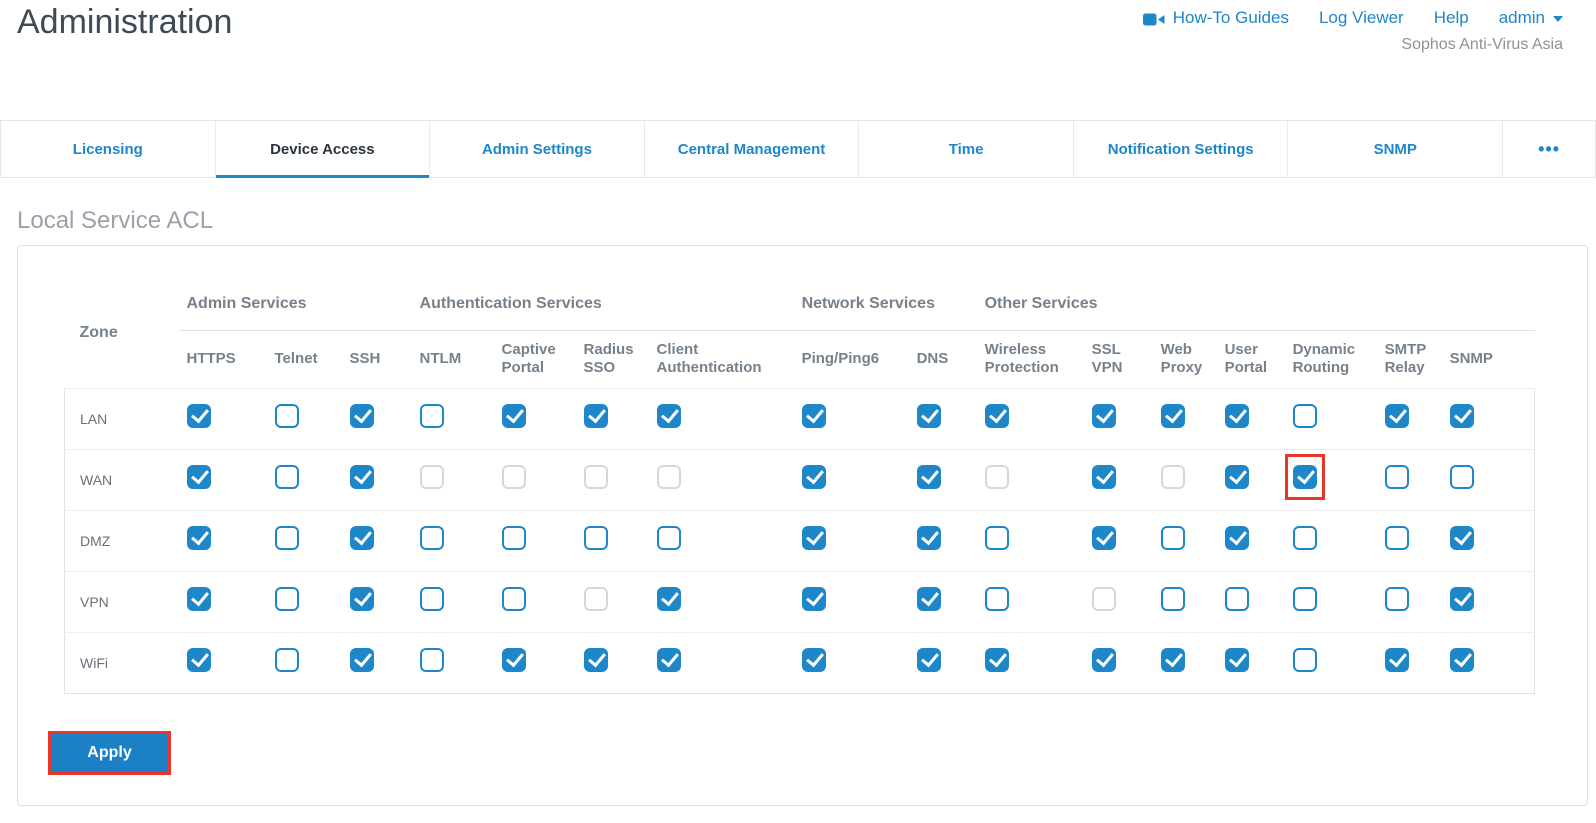 The width and height of the screenshot is (1596, 823). I want to click on wifi-ssl-vpn-checkbox, so click(1103, 660).